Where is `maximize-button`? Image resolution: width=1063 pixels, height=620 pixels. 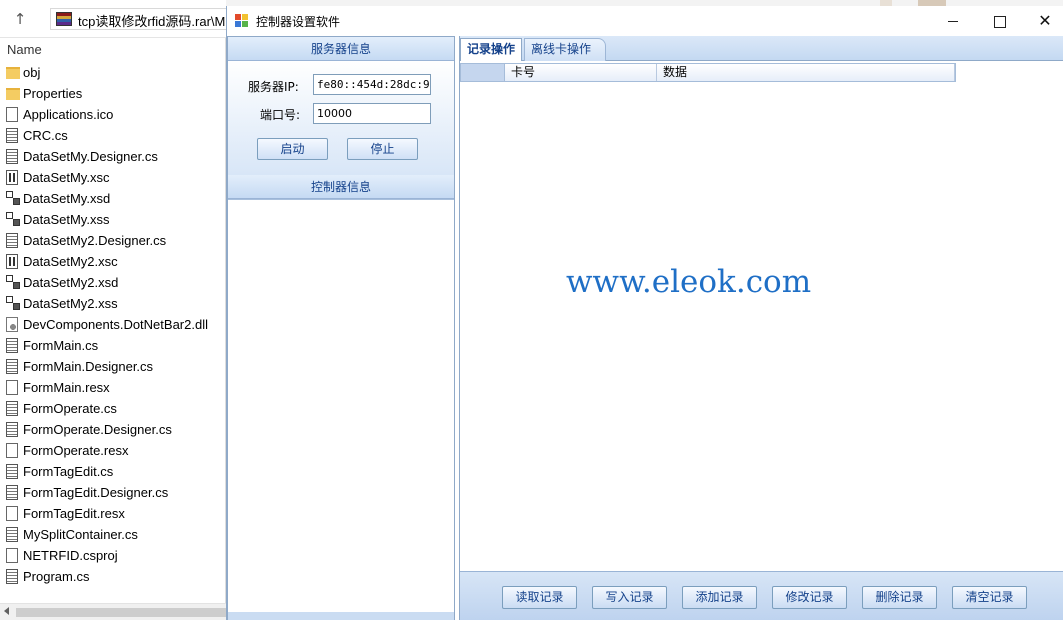 maximize-button is located at coordinates (999, 21).